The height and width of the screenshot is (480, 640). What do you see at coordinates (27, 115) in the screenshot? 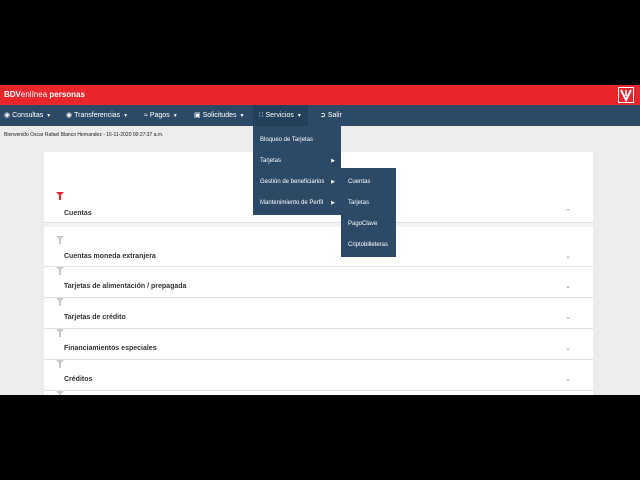
I see `nav-consultas: ◉ Consultas ▼` at bounding box center [27, 115].